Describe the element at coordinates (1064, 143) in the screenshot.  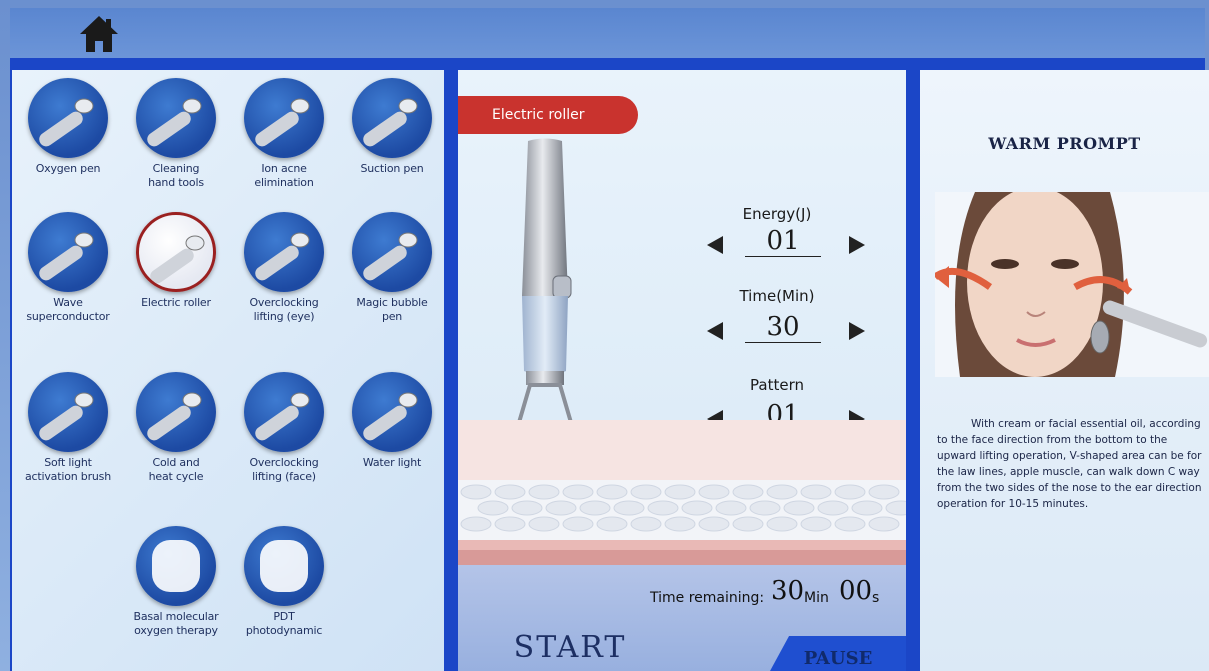
I see `prompt-title: WARM PROMPT` at that location.